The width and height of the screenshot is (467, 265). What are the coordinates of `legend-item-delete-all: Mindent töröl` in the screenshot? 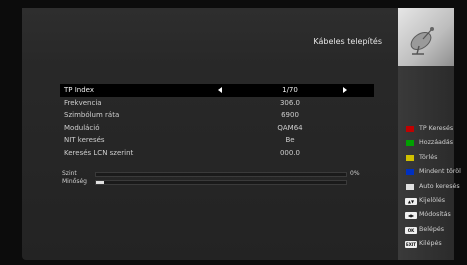 It's located at (434, 172).